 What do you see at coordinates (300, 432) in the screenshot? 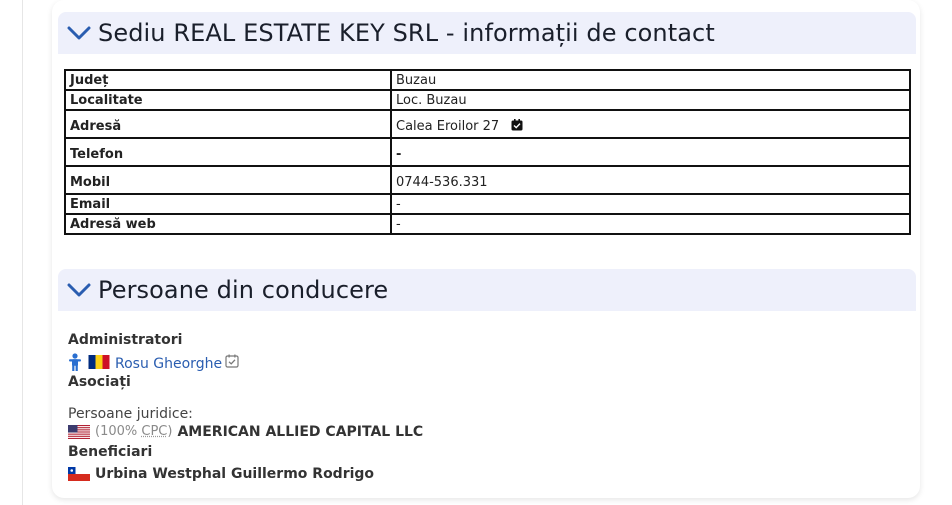
I see `legal-person-name: AMERICAN ALLIED CAPITAL LLC` at bounding box center [300, 432].